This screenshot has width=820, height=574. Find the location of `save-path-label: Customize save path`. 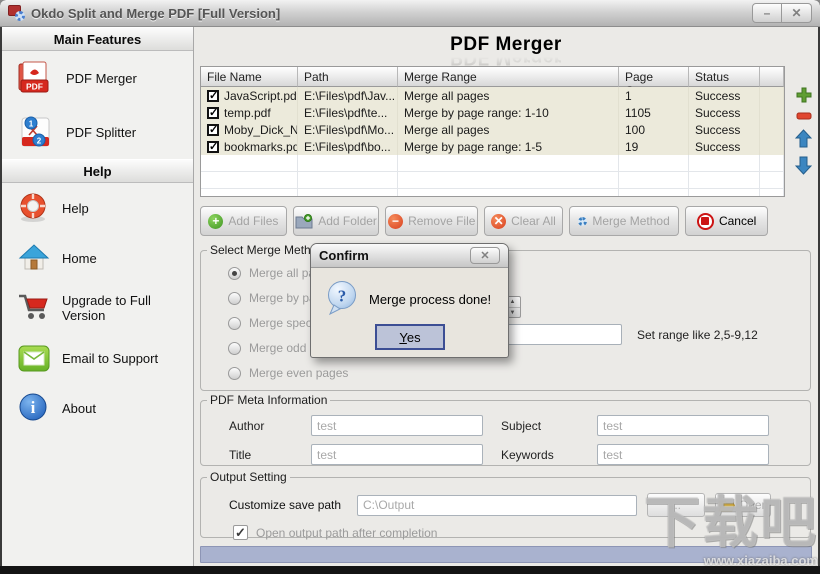

save-path-label: Customize save path is located at coordinates (285, 505).